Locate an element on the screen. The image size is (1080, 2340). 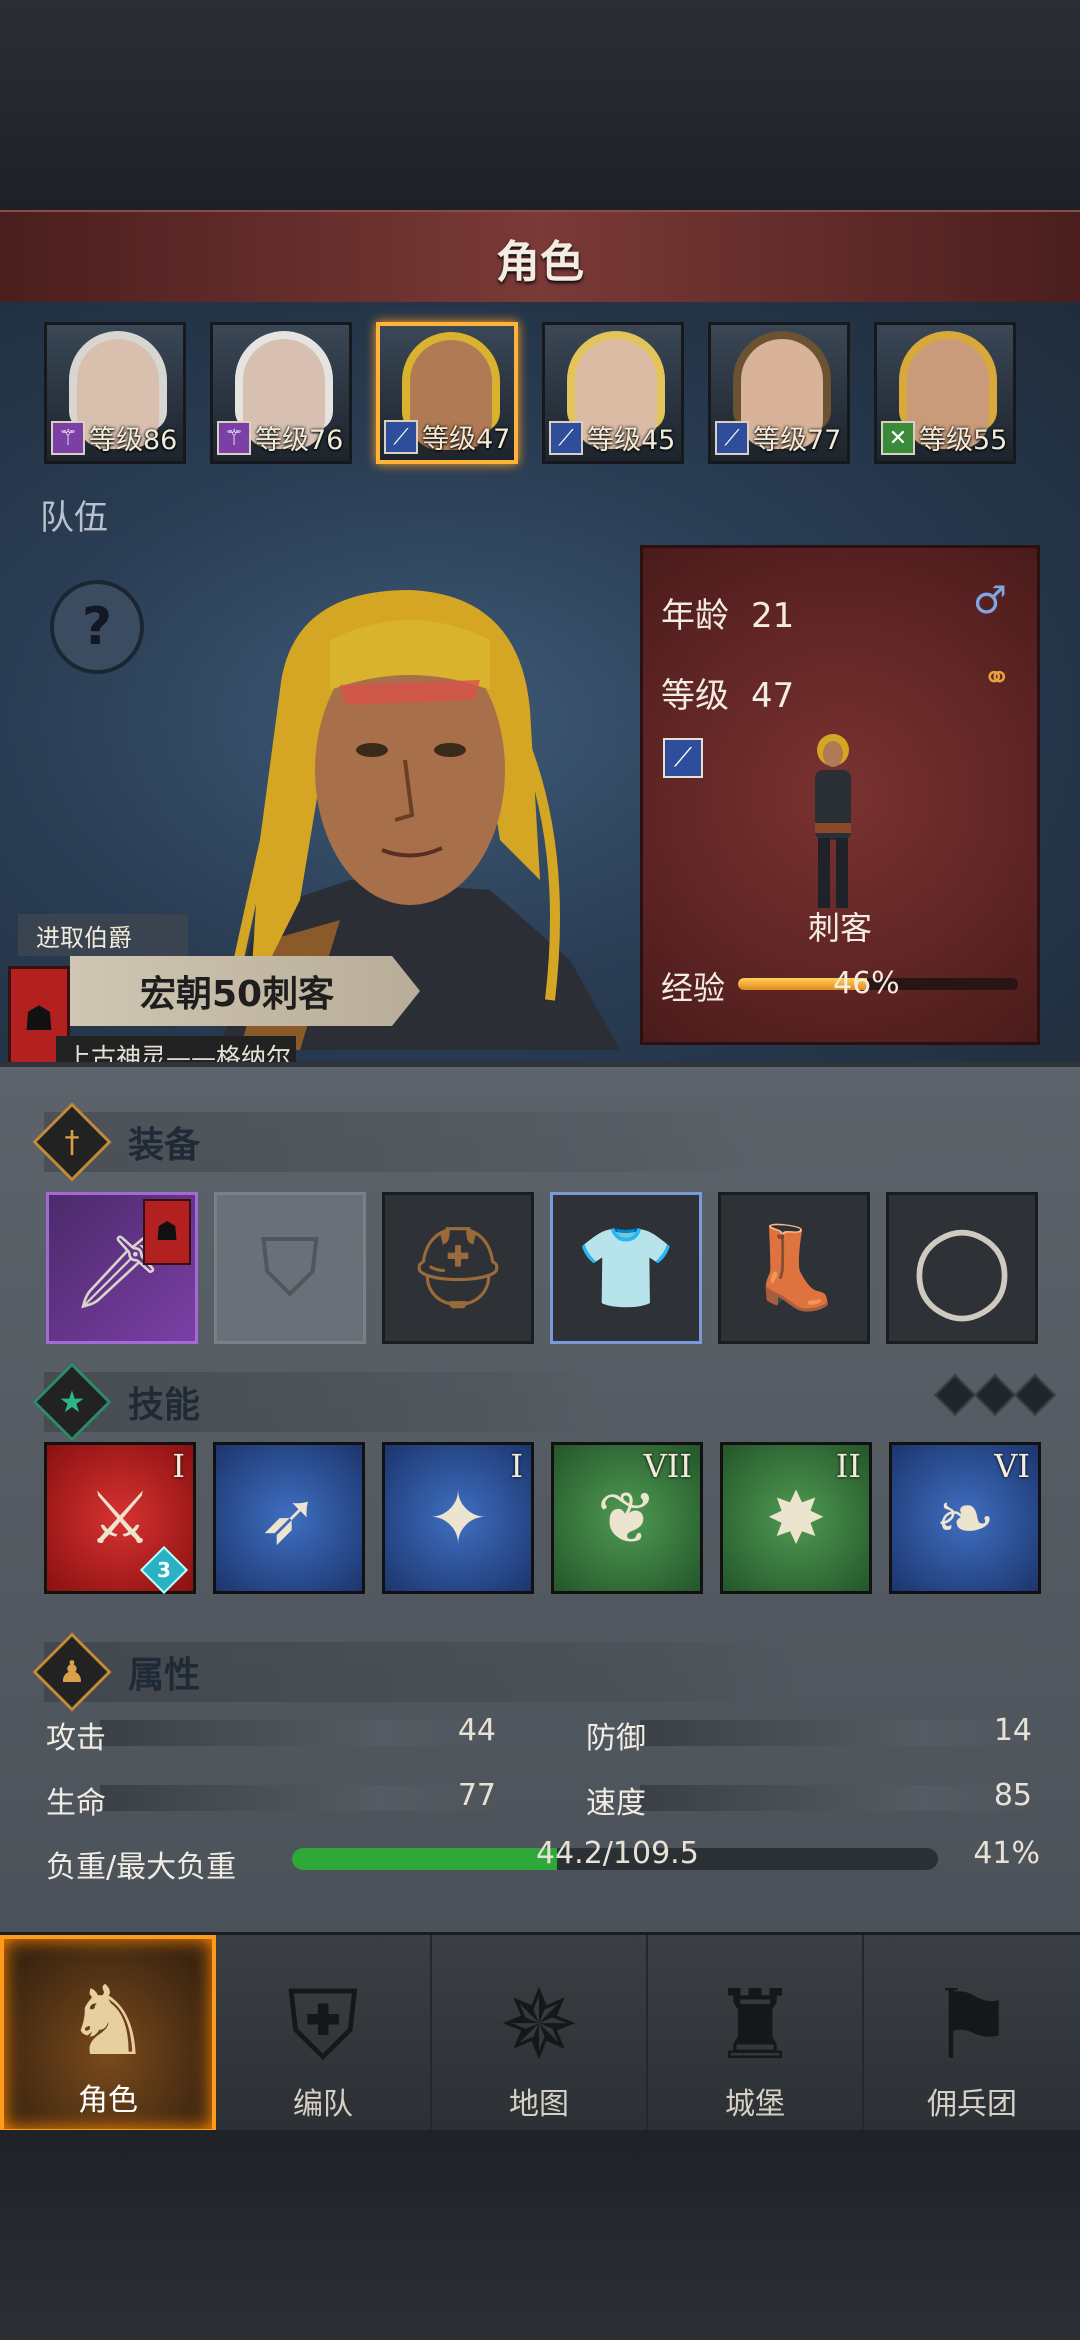
skill-glyph: ✦ is located at coordinates (458, 1518).